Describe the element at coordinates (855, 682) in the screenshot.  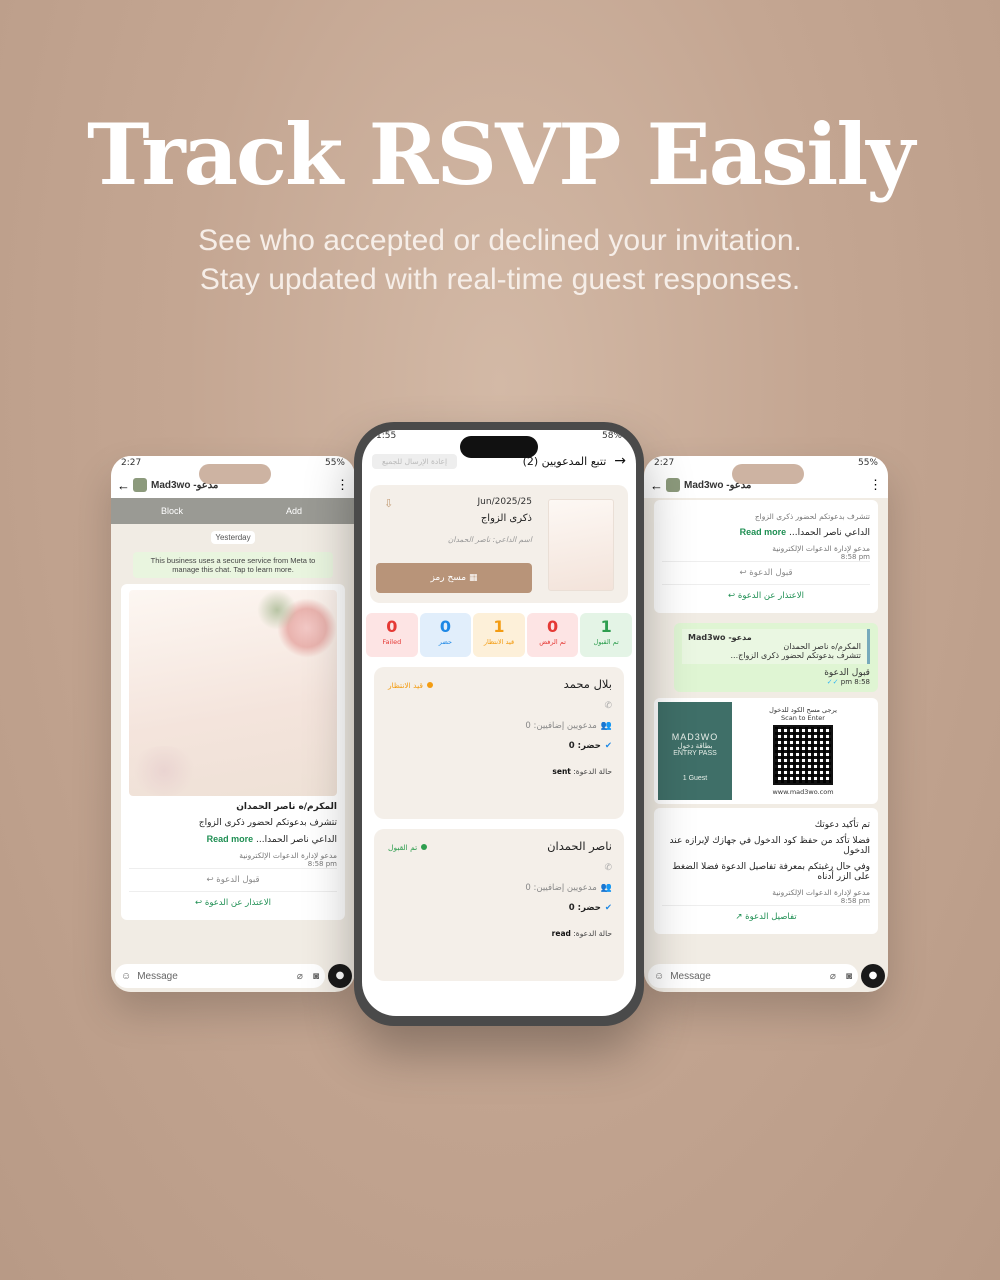
I see `reply-time-text: 8:58 pm` at that location.